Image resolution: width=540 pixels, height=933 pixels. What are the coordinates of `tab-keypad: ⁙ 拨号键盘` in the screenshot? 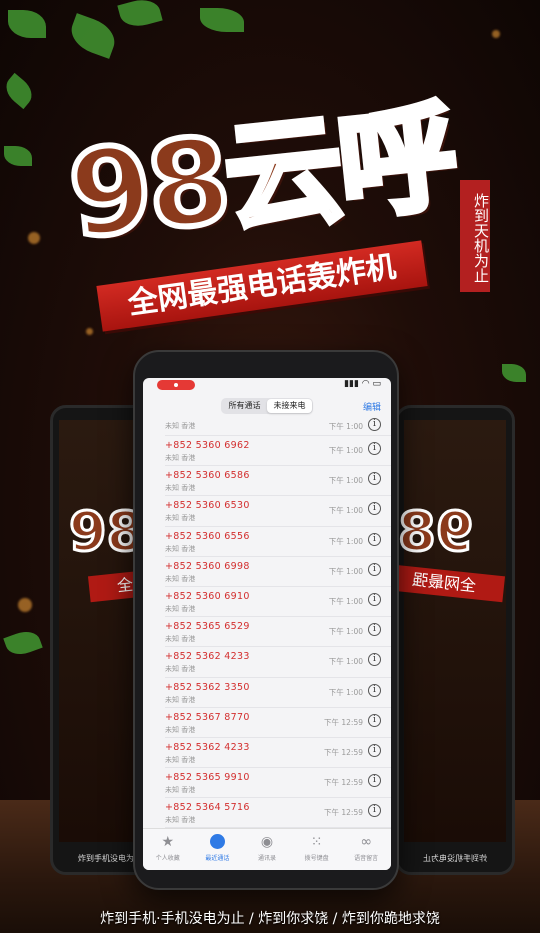 It's located at (317, 849).